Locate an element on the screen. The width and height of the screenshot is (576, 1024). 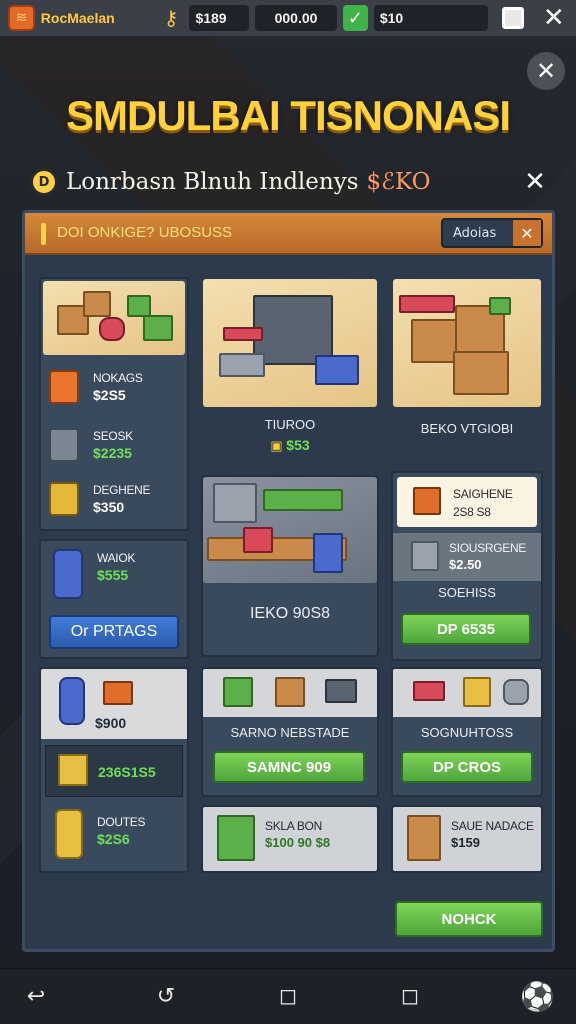
store-card: TIUROO ▣ $53 is located at coordinates (290, 367).